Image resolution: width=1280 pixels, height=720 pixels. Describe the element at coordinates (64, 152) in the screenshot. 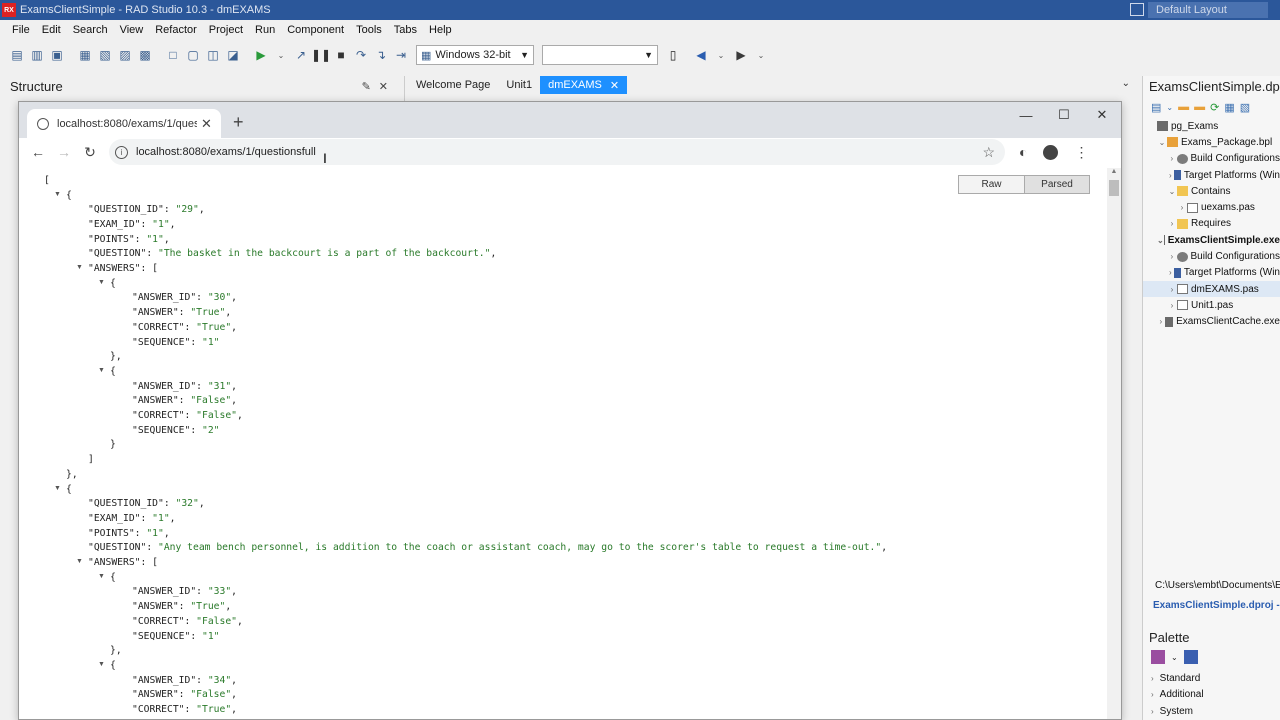

I see `forward-arrow-icon: →` at that location.